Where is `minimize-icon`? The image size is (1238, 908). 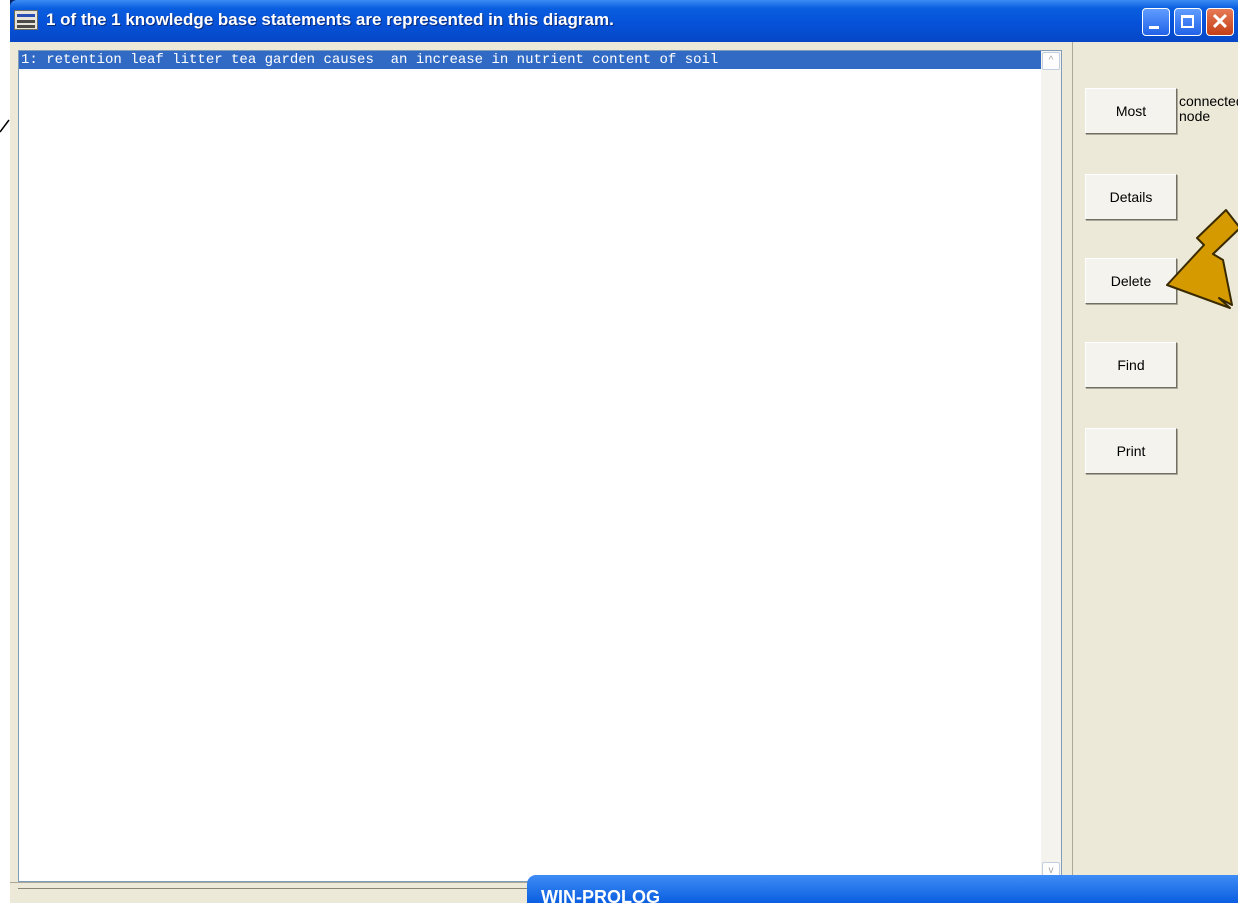 minimize-icon is located at coordinates (1154, 27).